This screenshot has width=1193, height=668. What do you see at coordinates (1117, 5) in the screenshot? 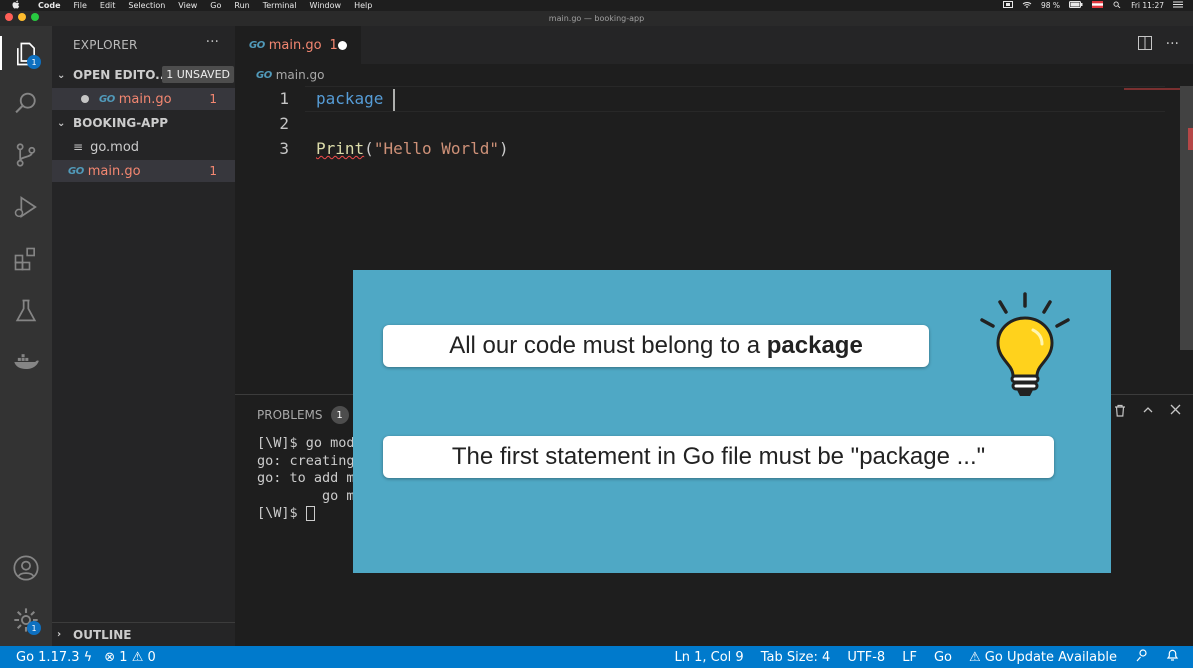
I see `spotlight-search-icon` at bounding box center [1117, 5].